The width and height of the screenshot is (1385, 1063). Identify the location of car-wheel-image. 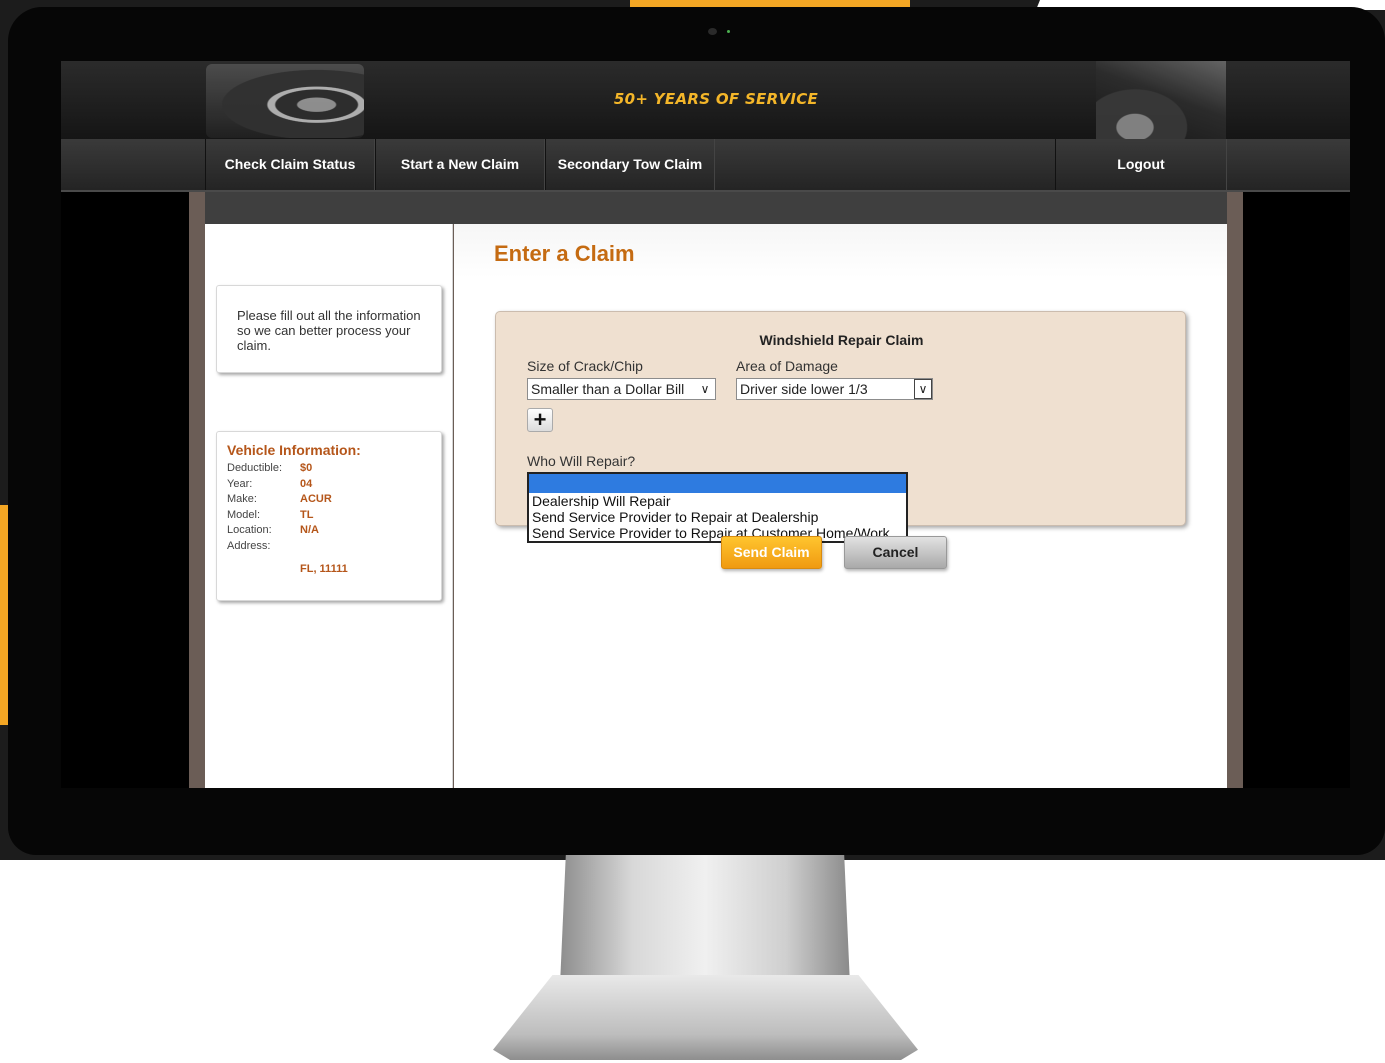
(285, 101).